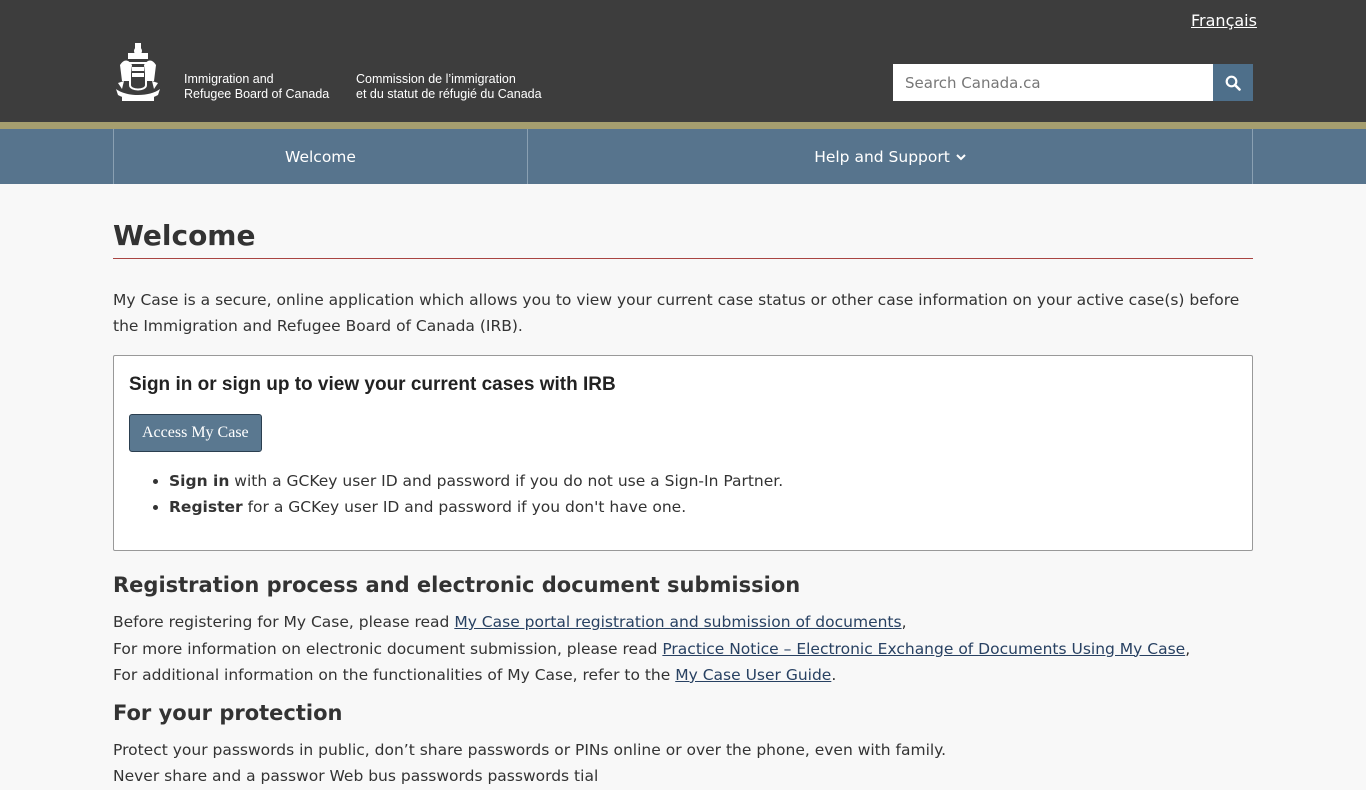 The image size is (1366, 790). What do you see at coordinates (683, 125) in the screenshot?
I see `header-accent-strip` at bounding box center [683, 125].